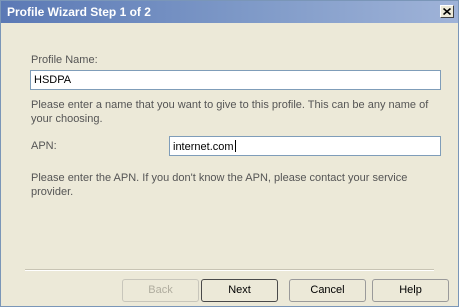 This screenshot has width=459, height=307. I want to click on help-button: Help, so click(410, 290).